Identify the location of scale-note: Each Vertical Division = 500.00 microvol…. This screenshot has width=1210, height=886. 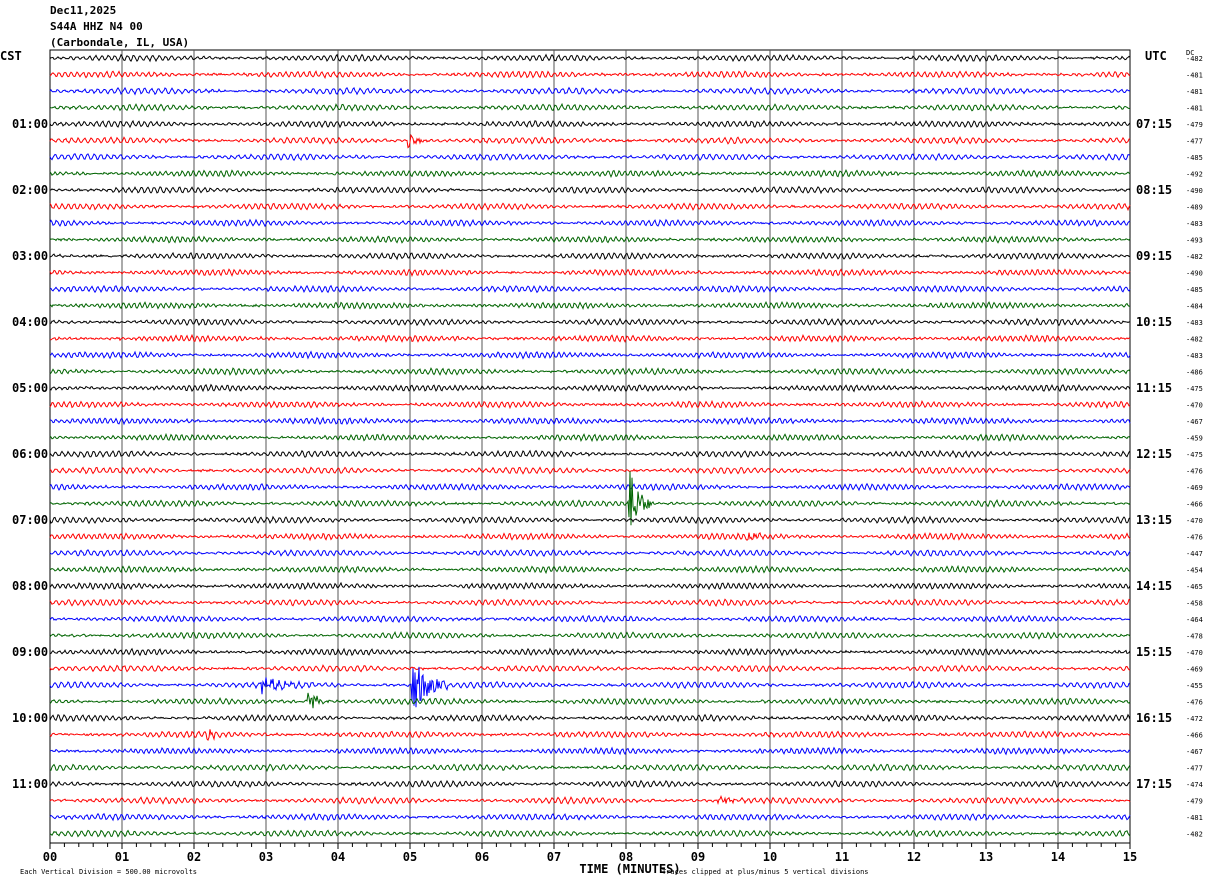
(108, 872).